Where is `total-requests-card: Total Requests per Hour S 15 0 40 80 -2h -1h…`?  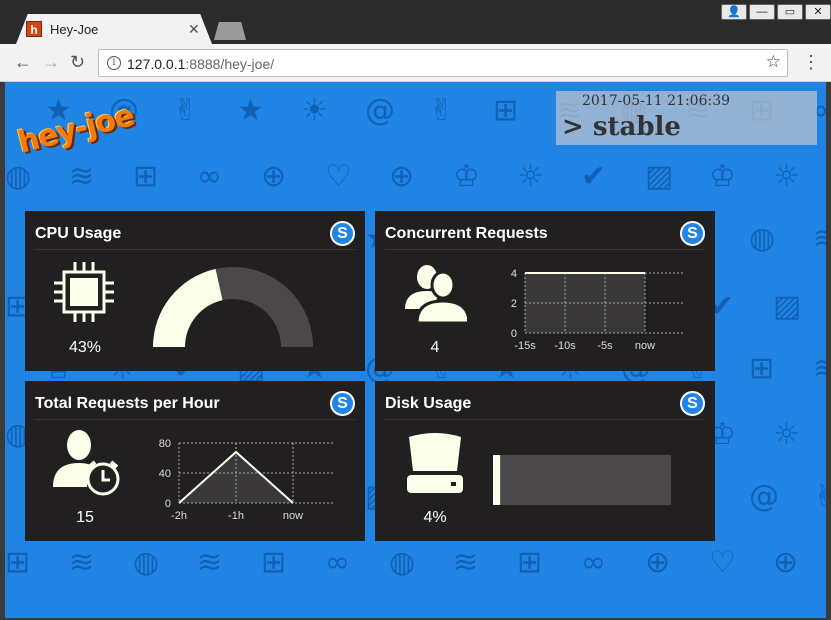 total-requests-card: Total Requests per Hour S 15 0 40 80 -2h -1h… is located at coordinates (195, 461).